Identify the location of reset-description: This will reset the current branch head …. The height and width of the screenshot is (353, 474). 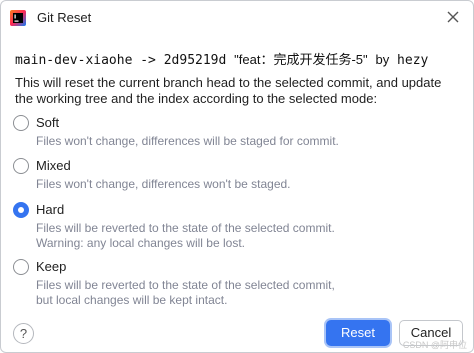
(228, 90).